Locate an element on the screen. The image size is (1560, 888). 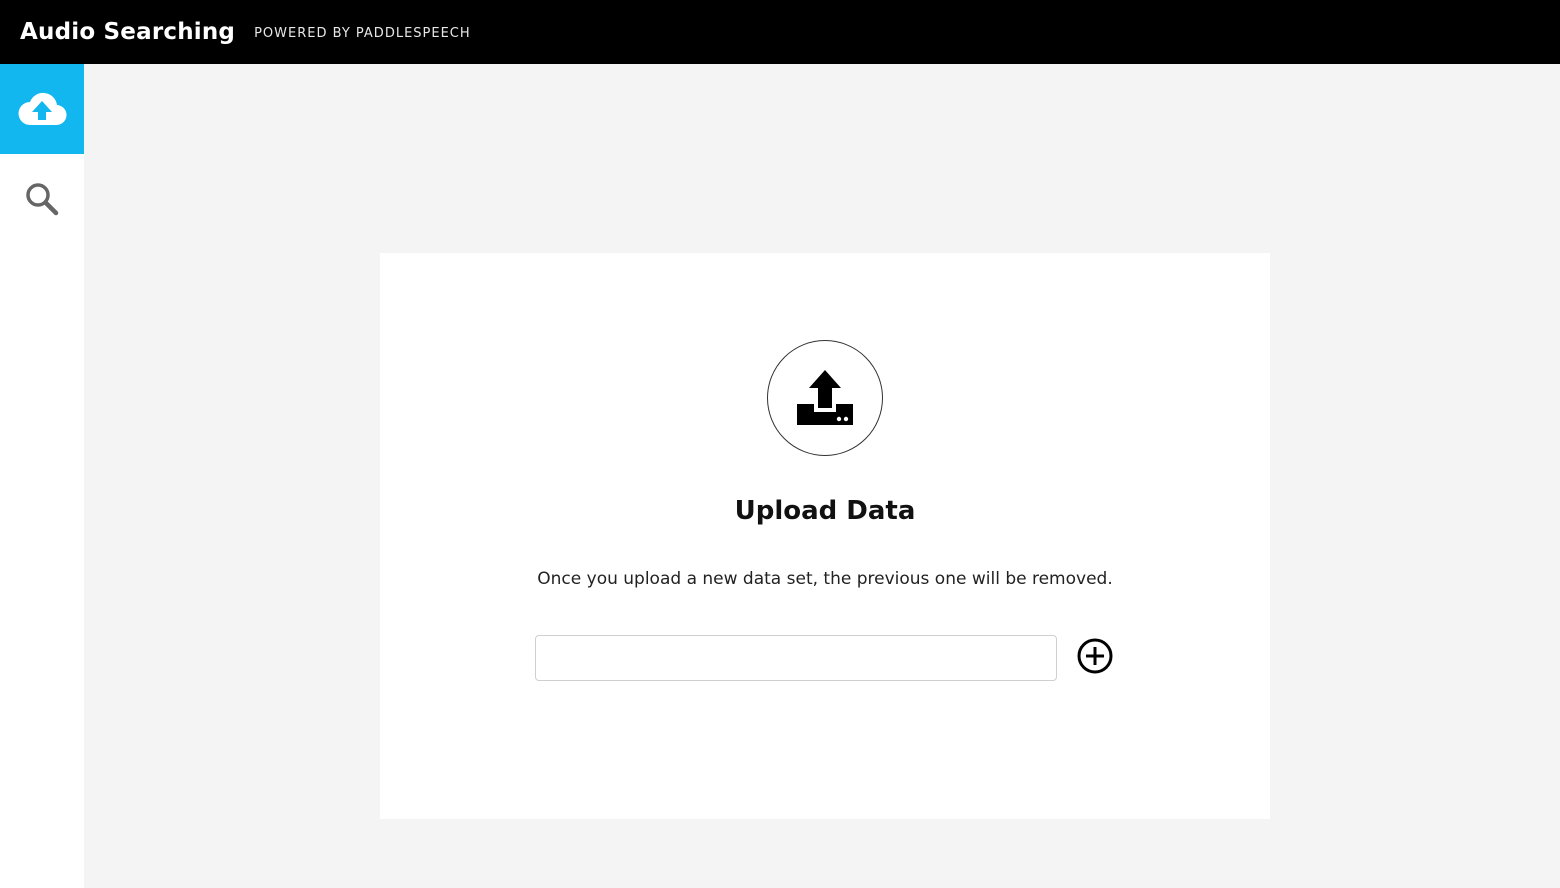
sidebar is located at coordinates (42, 476).